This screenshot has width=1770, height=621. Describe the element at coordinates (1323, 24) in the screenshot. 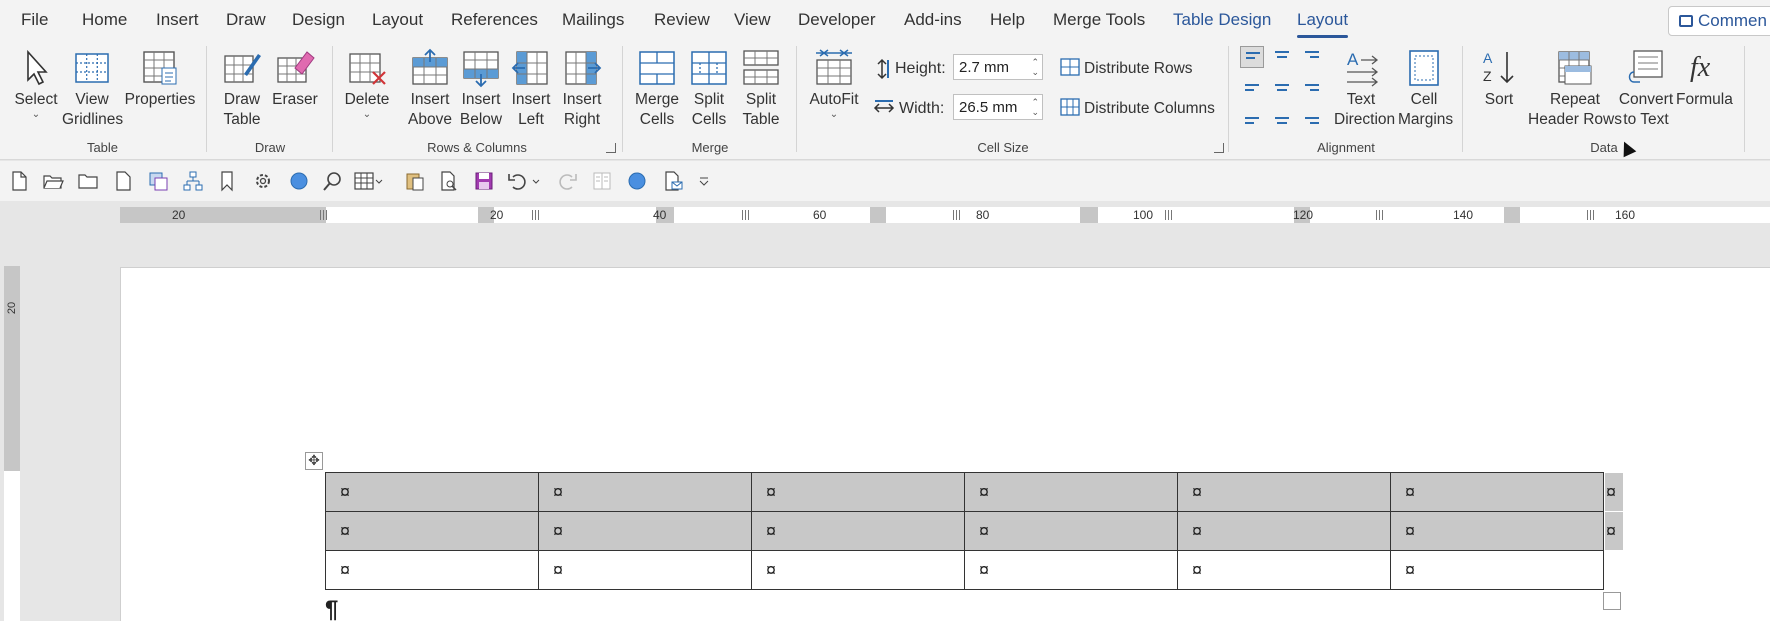

I see `tab-layout-table: Layout` at that location.